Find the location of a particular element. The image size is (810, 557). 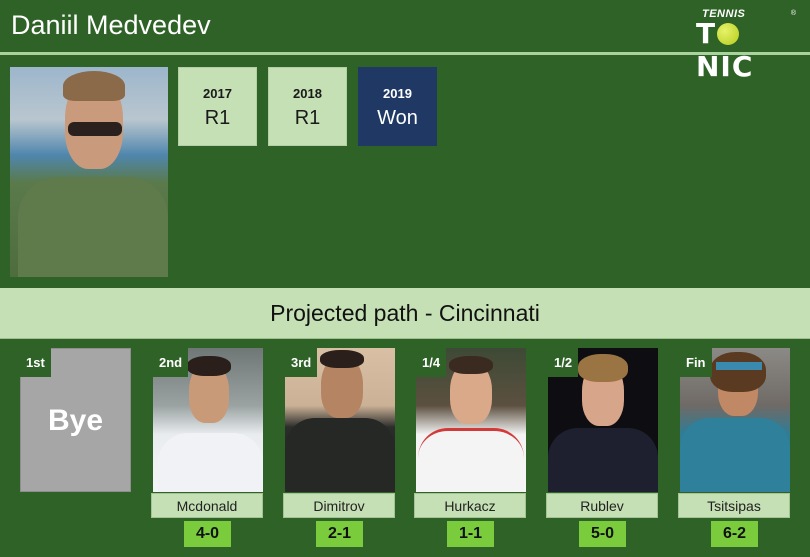

opponent-name: Dimitrov is located at coordinates (339, 505).